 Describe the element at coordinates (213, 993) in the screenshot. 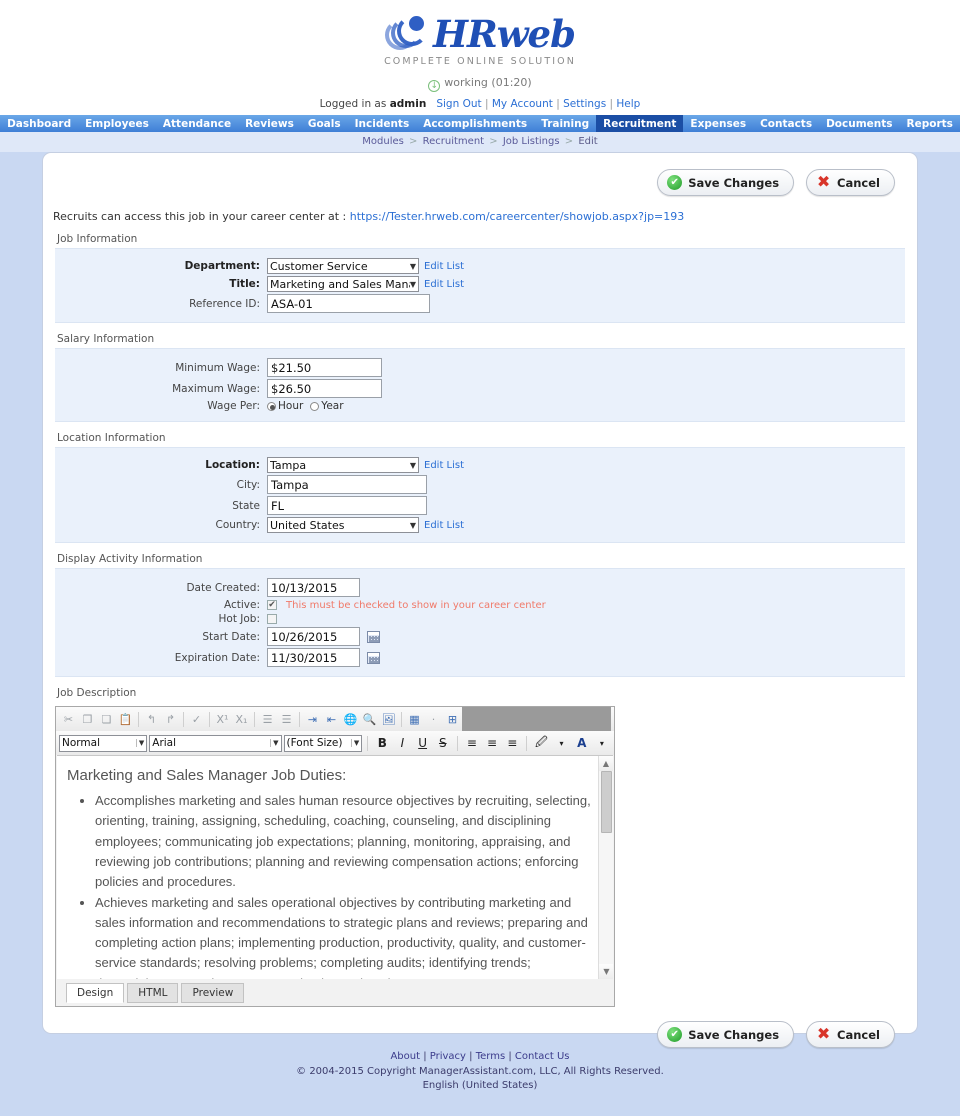

I see `editor-tab-preview: Preview` at that location.